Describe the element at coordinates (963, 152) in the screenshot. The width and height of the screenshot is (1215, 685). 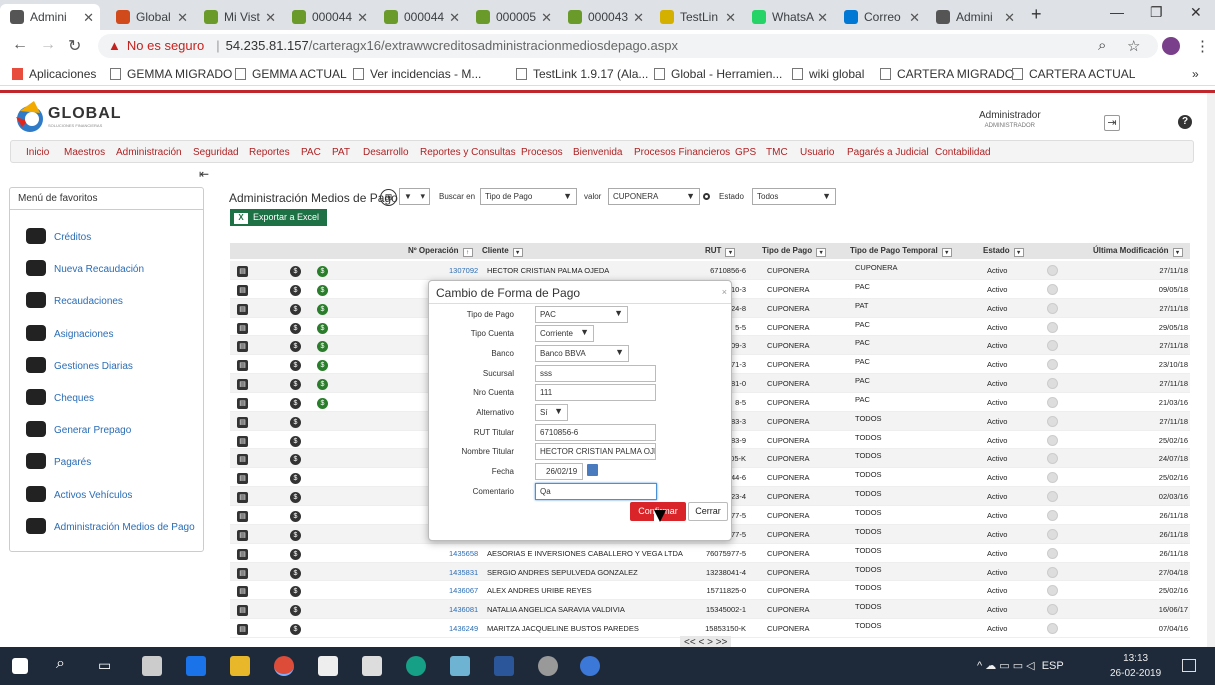
I see `menu-item: Contabilidad` at that location.